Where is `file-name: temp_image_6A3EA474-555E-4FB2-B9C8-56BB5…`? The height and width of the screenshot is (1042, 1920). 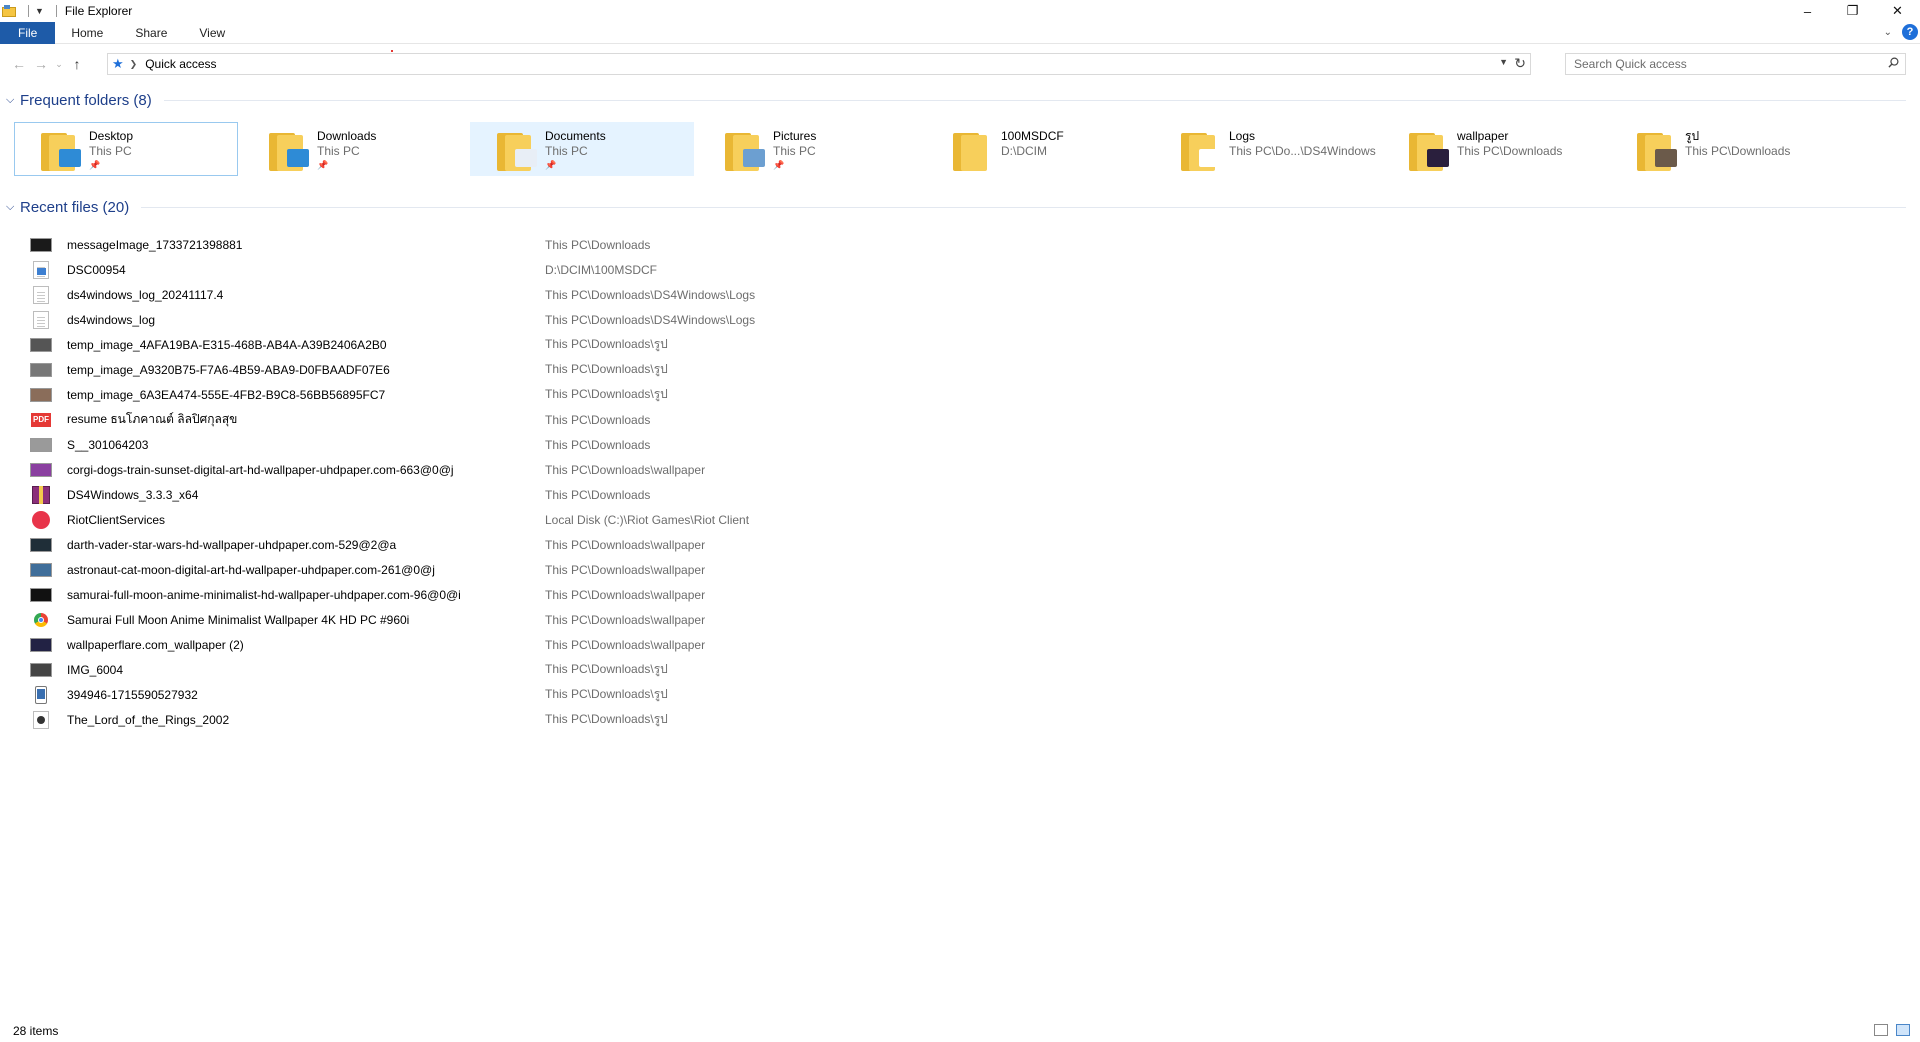
file-name: temp_image_6A3EA474-555E-4FB2-B9C8-56BB5… is located at coordinates (226, 394).